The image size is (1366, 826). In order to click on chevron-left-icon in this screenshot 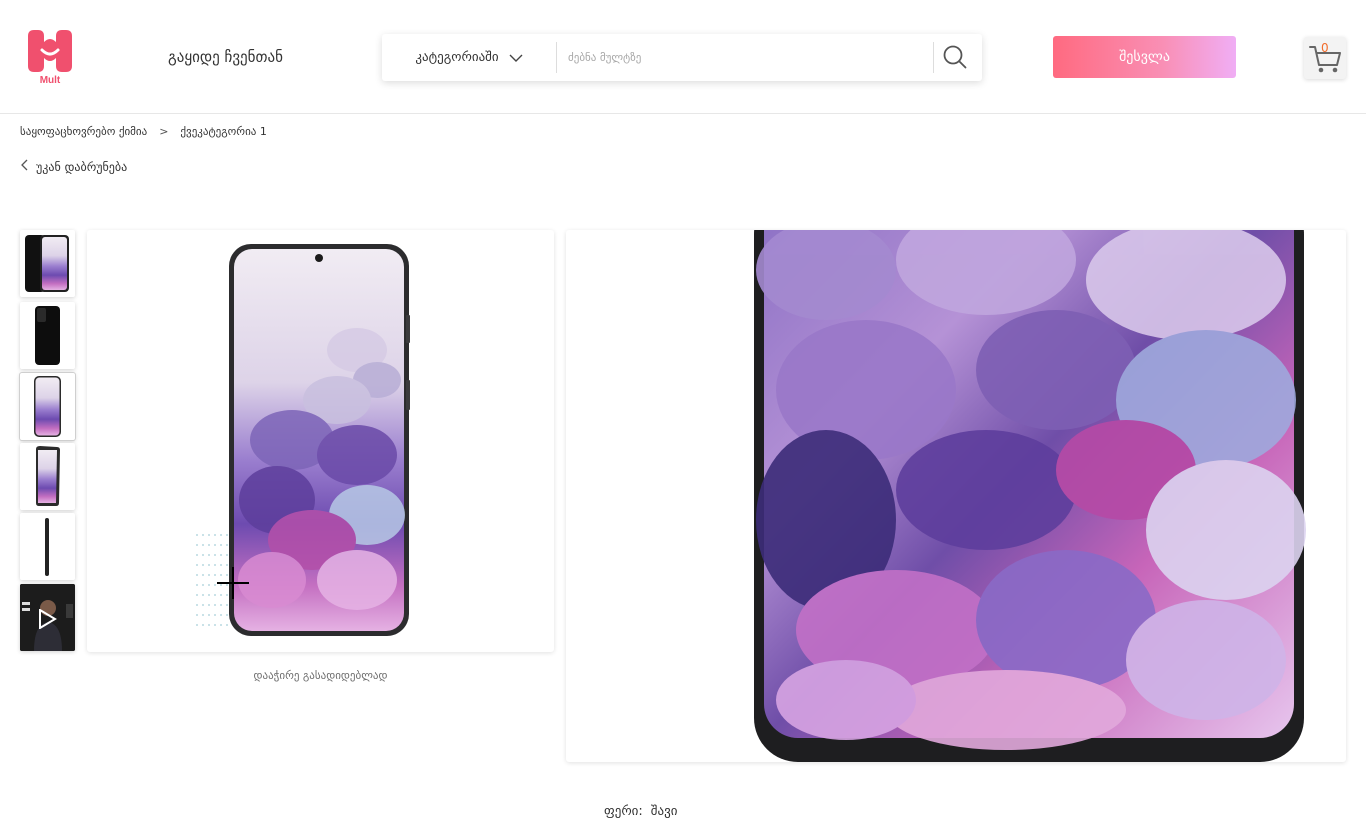, I will do `click(24, 166)`.